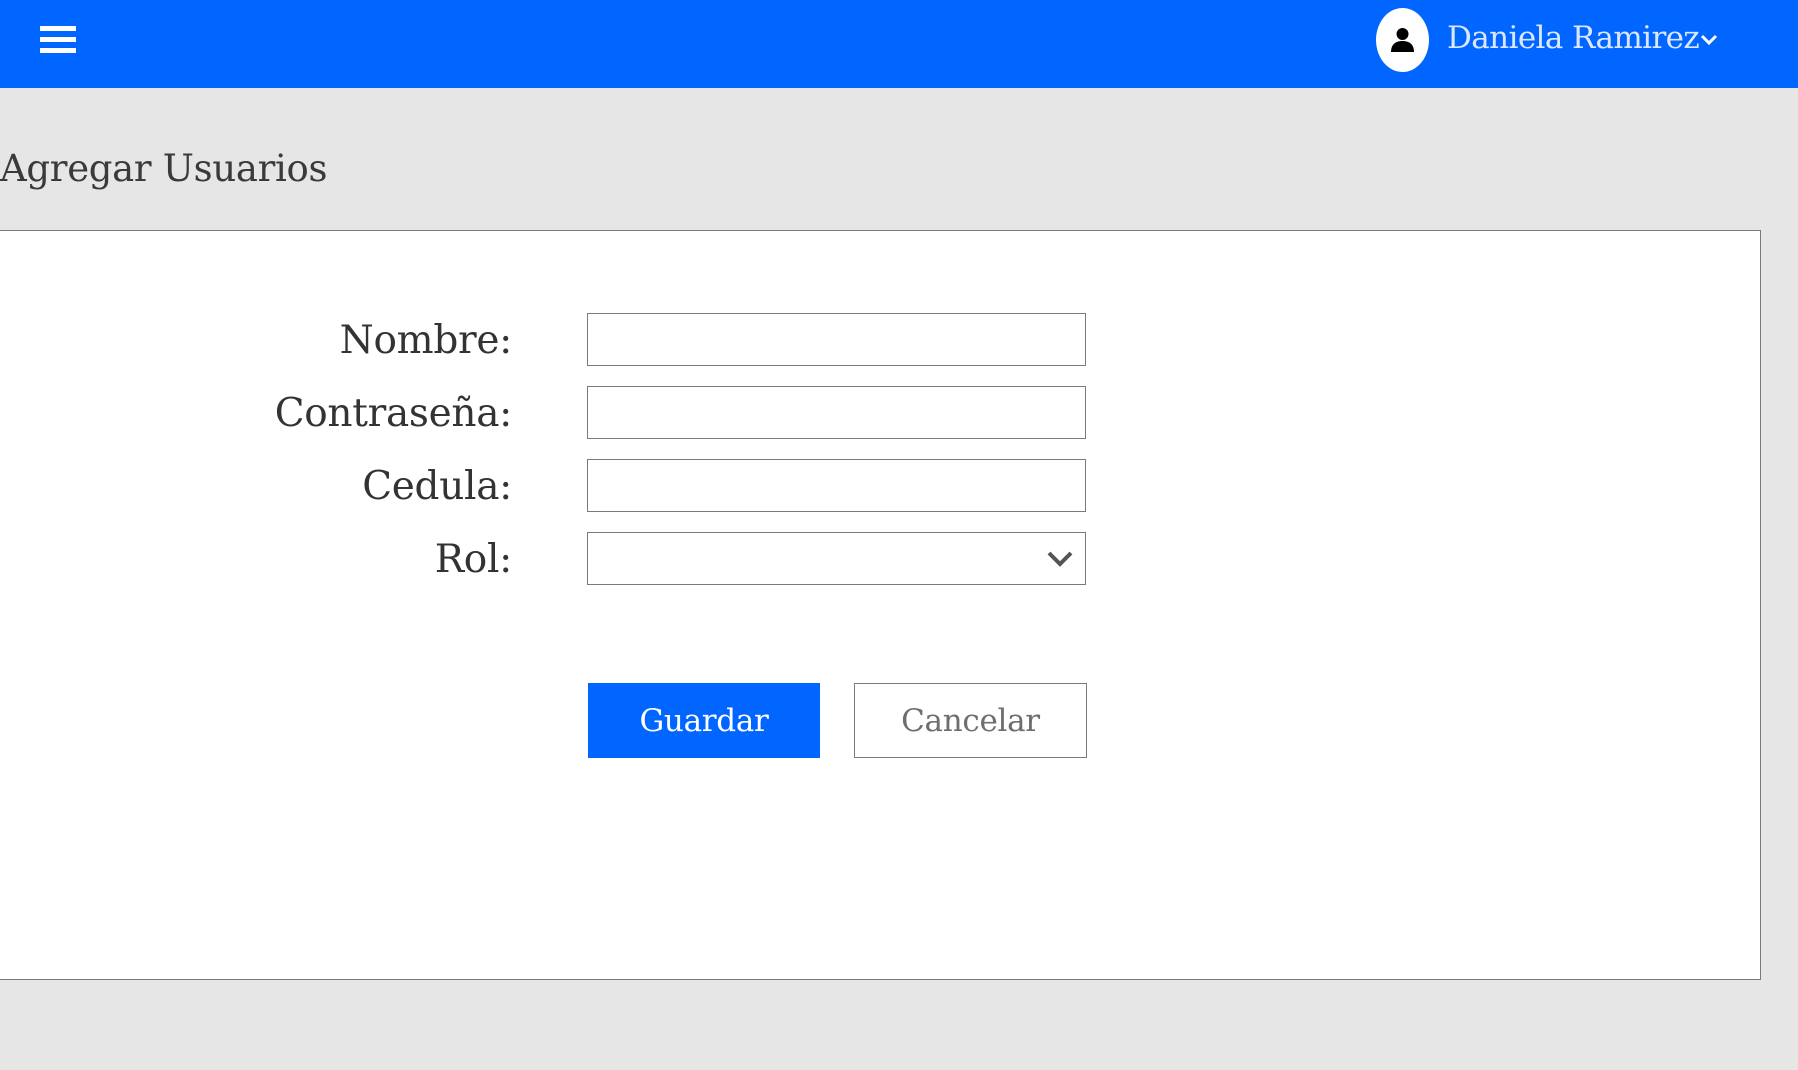 Image resolution: width=1798 pixels, height=1070 pixels. What do you see at coordinates (704, 720) in the screenshot?
I see `save-button: Guardar` at bounding box center [704, 720].